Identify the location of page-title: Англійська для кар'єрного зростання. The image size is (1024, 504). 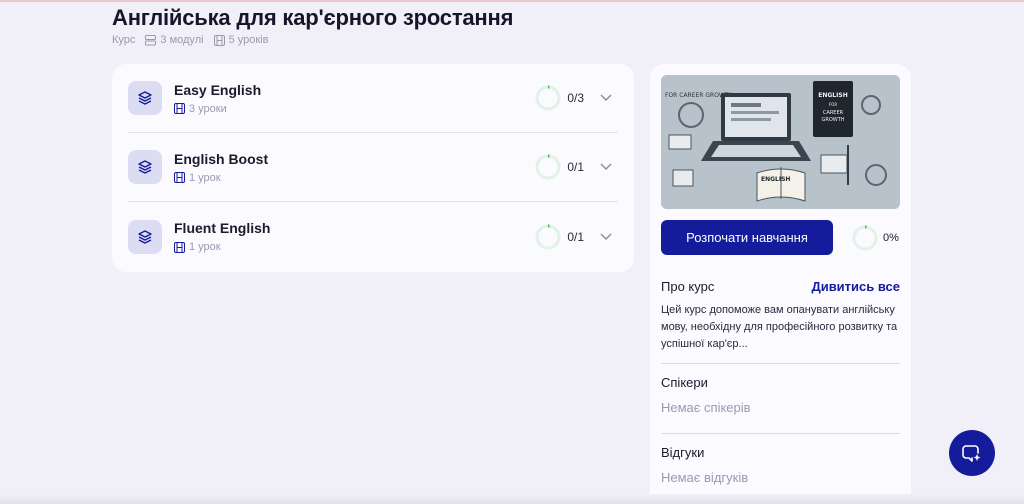
(313, 17).